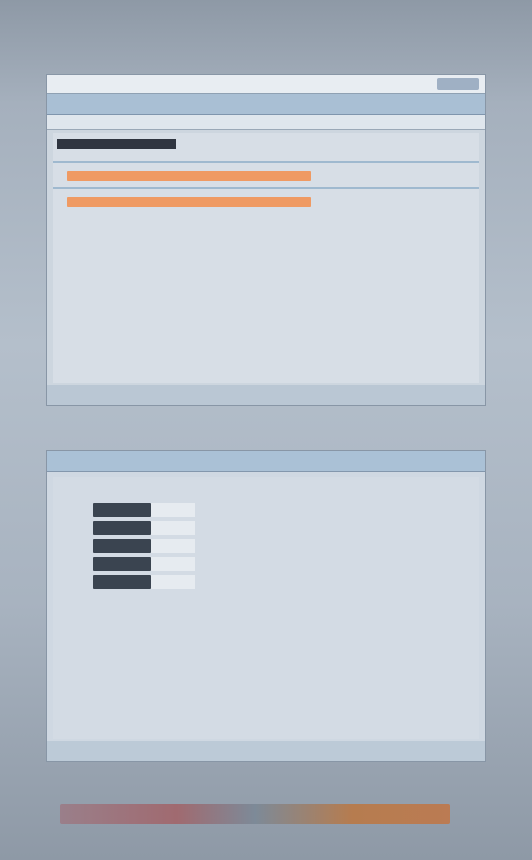 The image size is (532, 860). I want to click on tab-strip, so click(266, 122).